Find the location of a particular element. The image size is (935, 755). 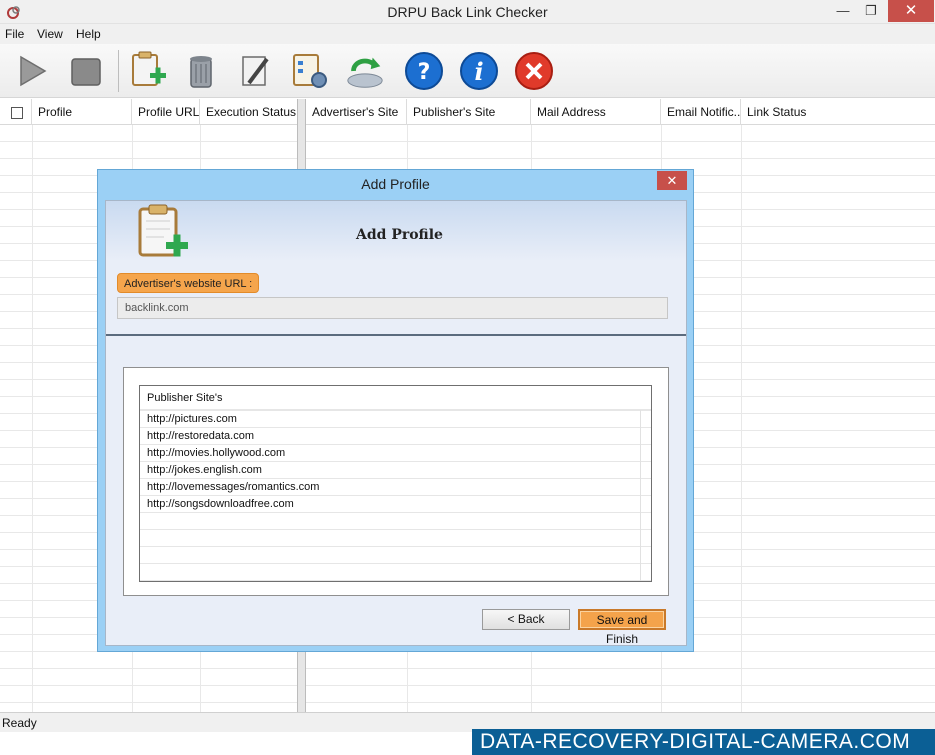

add-profile-button is located at coordinates (148, 71).